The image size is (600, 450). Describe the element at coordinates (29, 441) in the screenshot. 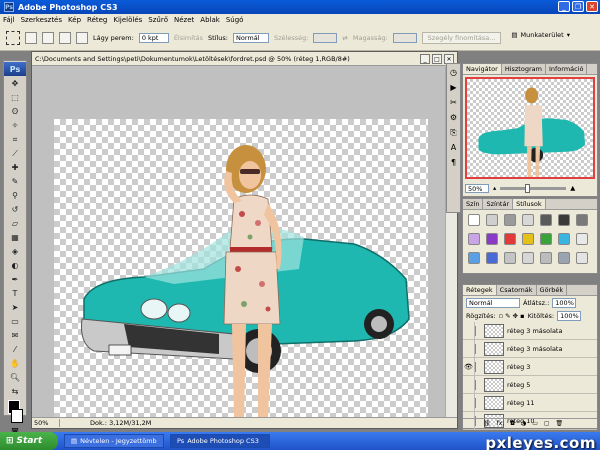

I see `start-button: ⊞ Start` at that location.